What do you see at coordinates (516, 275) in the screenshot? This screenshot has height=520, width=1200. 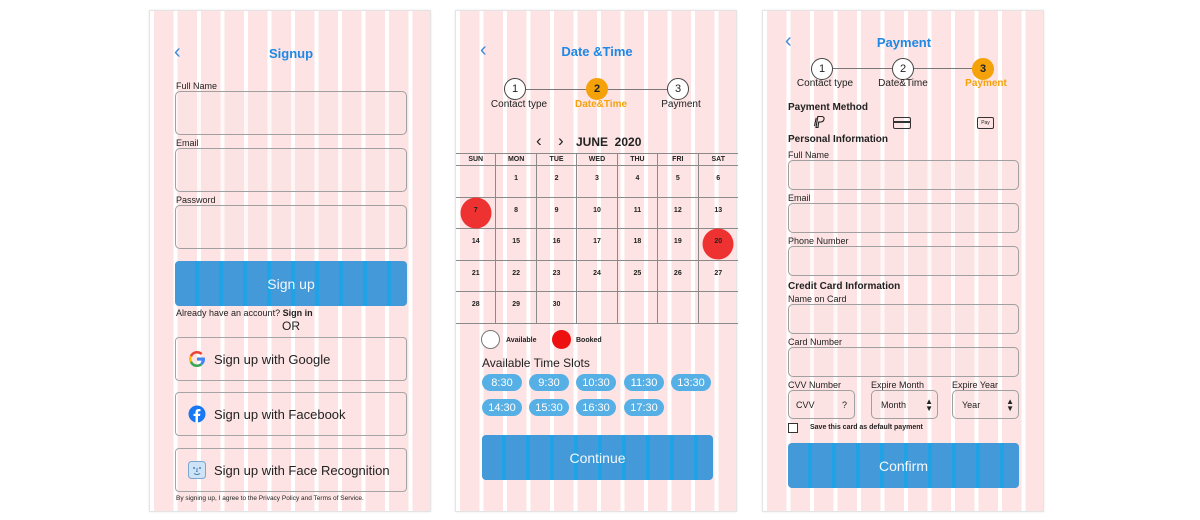 I see `calendar-day-22: 22` at bounding box center [516, 275].